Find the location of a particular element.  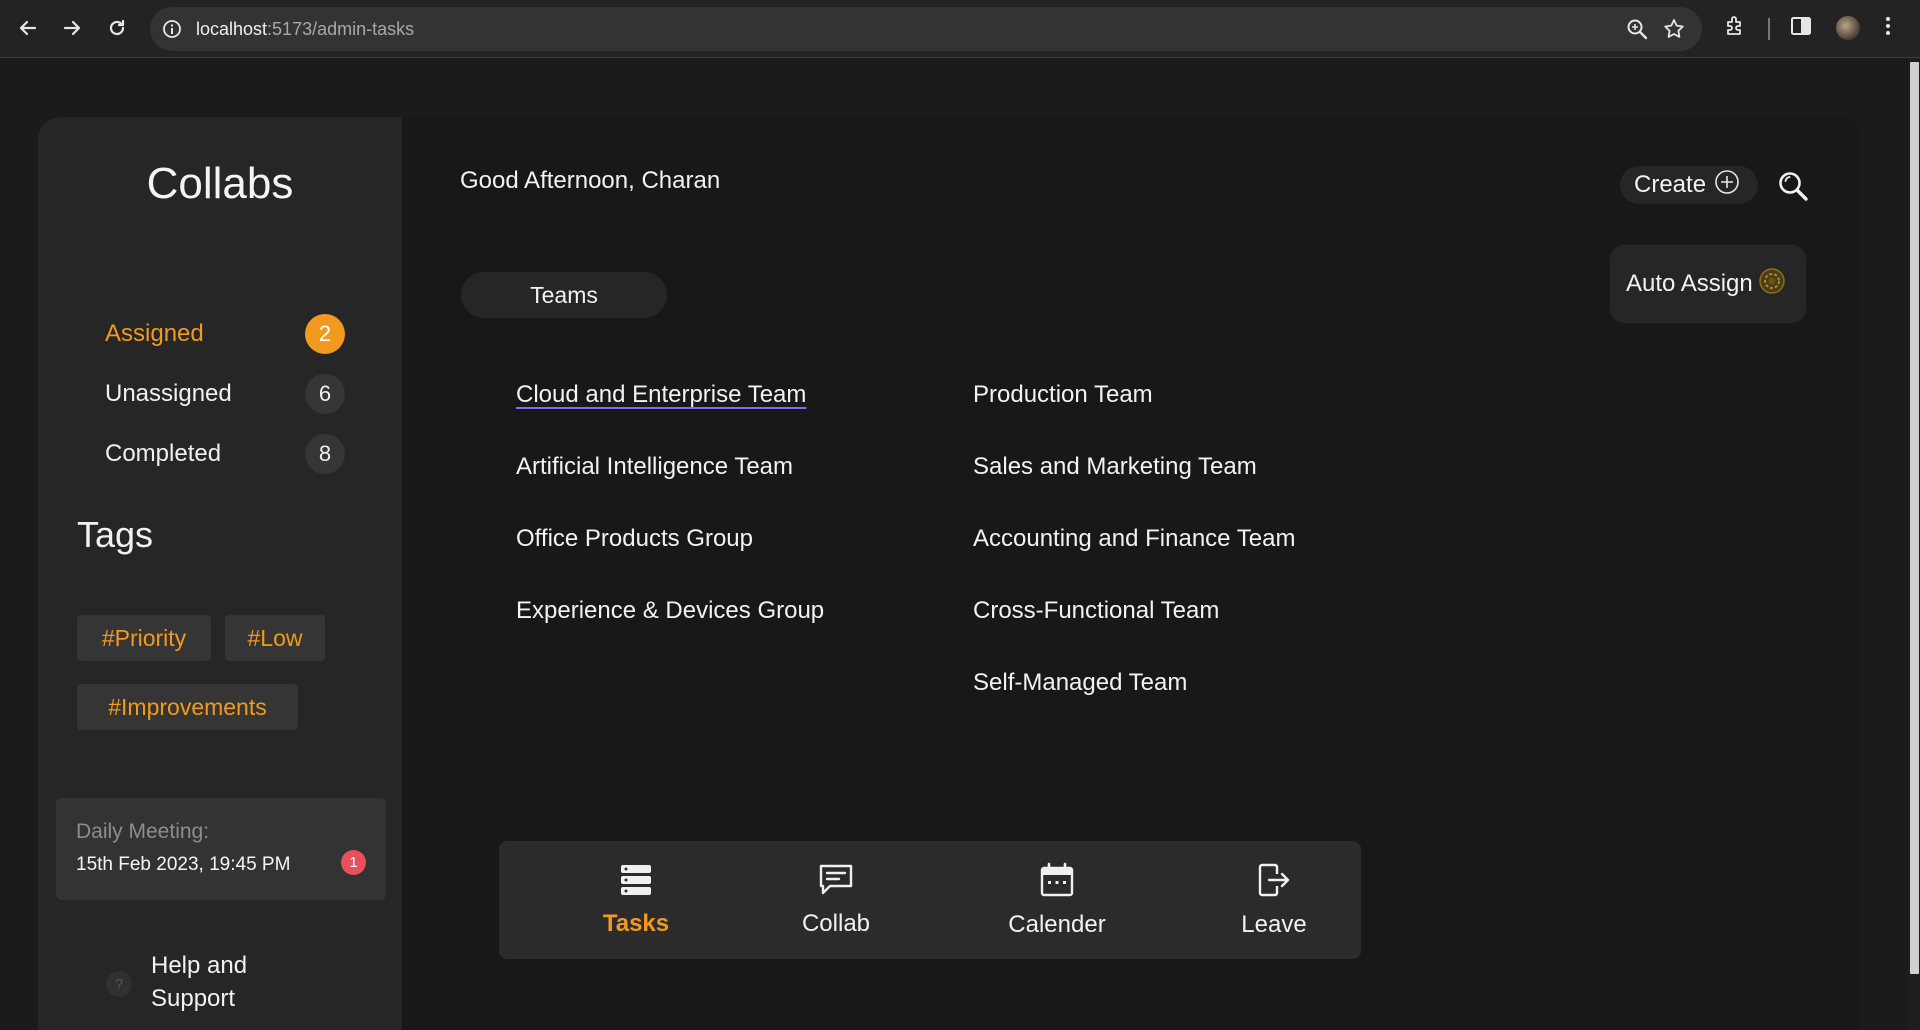

help-support-link: Help and Support is located at coordinates (221, 982).